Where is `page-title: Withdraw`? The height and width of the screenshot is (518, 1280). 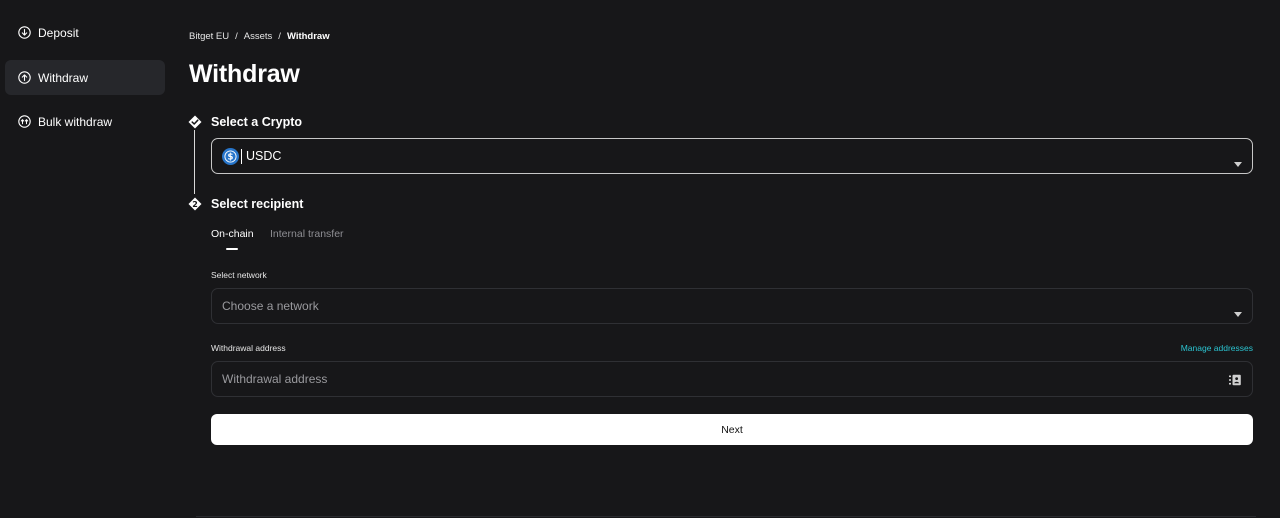 page-title: Withdraw is located at coordinates (244, 74).